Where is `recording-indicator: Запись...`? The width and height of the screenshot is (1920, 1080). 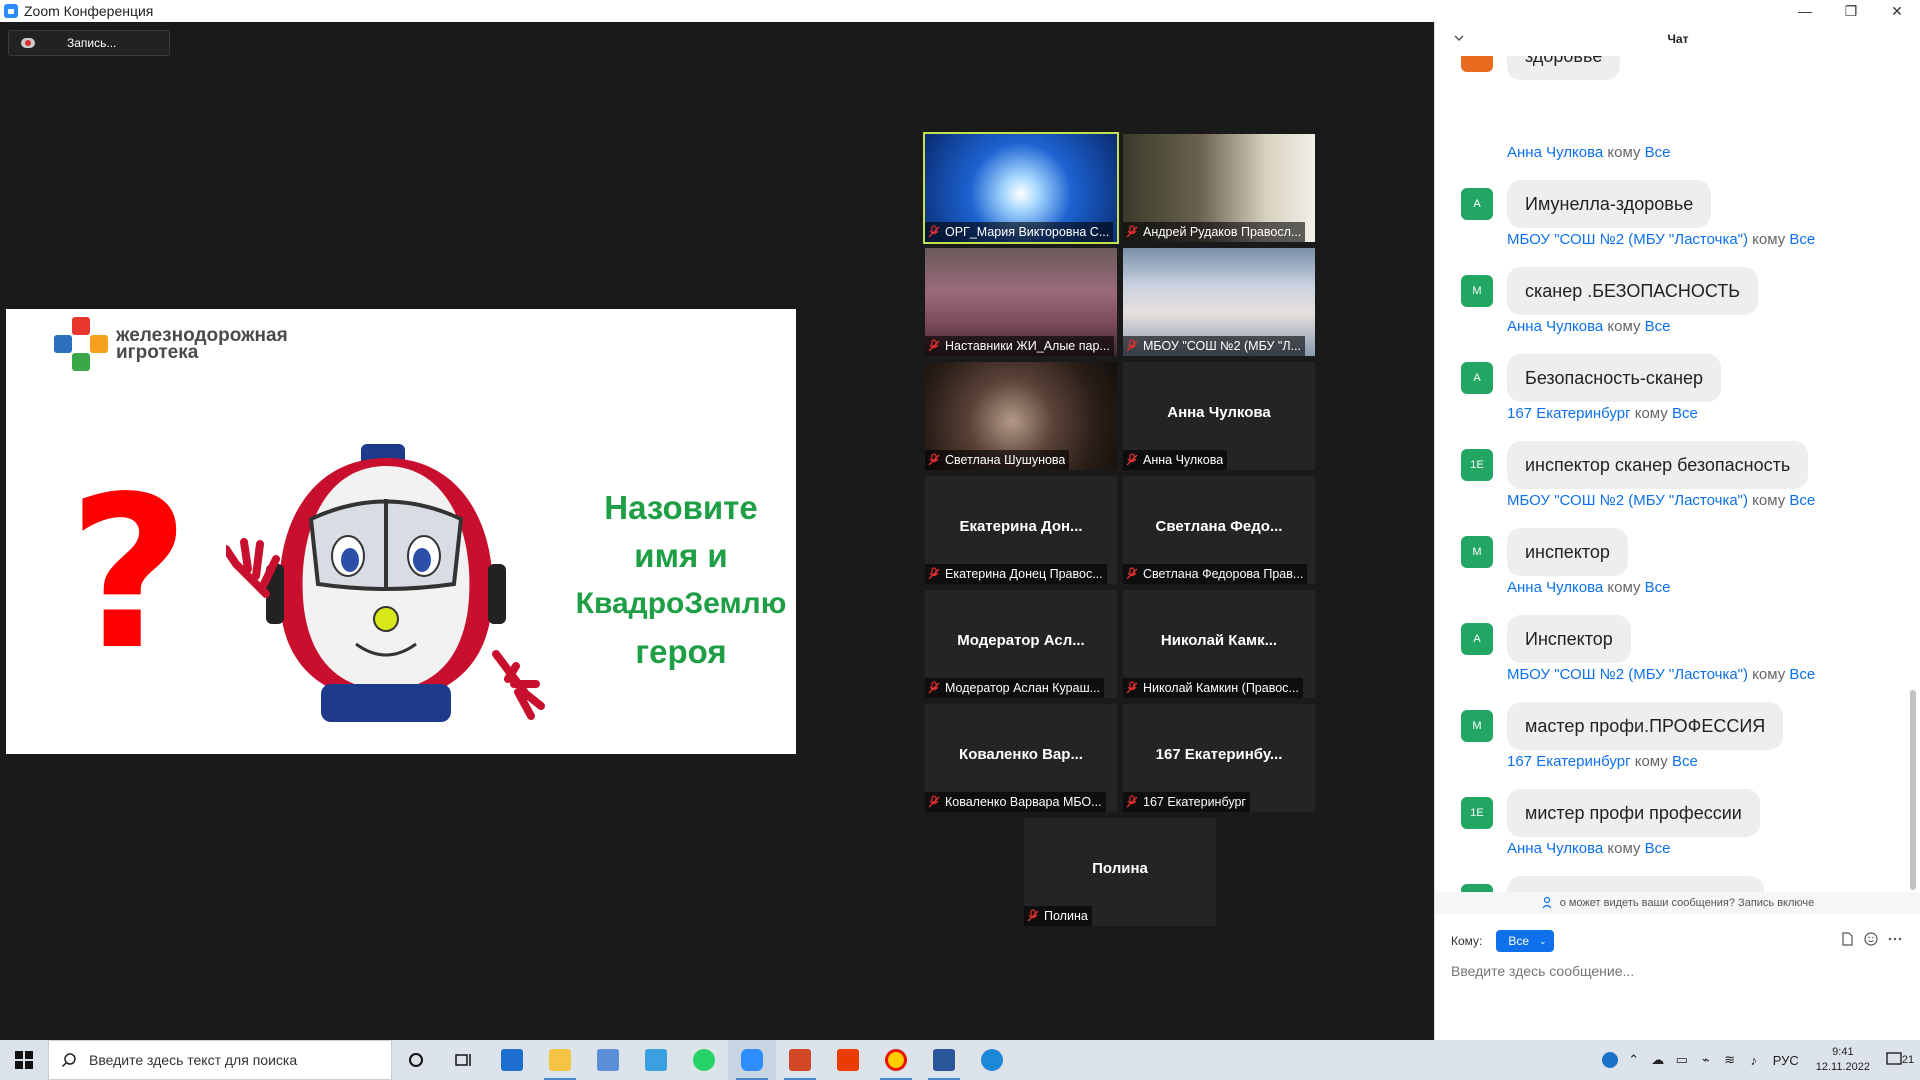 recording-indicator: Запись... is located at coordinates (89, 43).